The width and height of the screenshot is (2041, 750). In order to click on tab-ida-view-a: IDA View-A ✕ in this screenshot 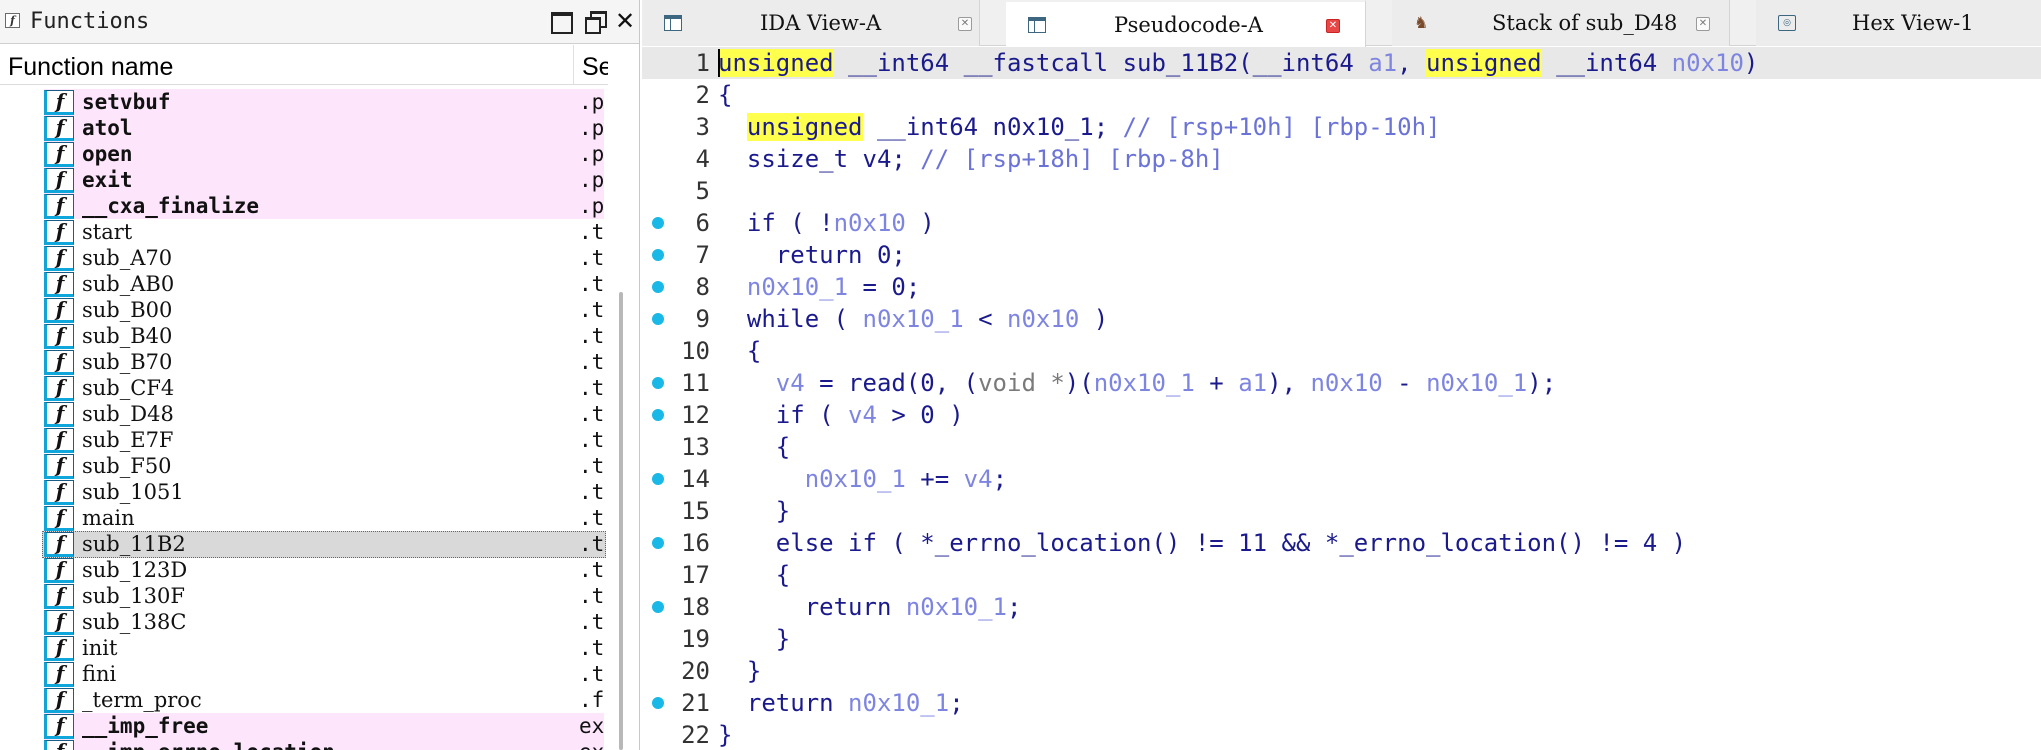, I will do `click(811, 23)`.